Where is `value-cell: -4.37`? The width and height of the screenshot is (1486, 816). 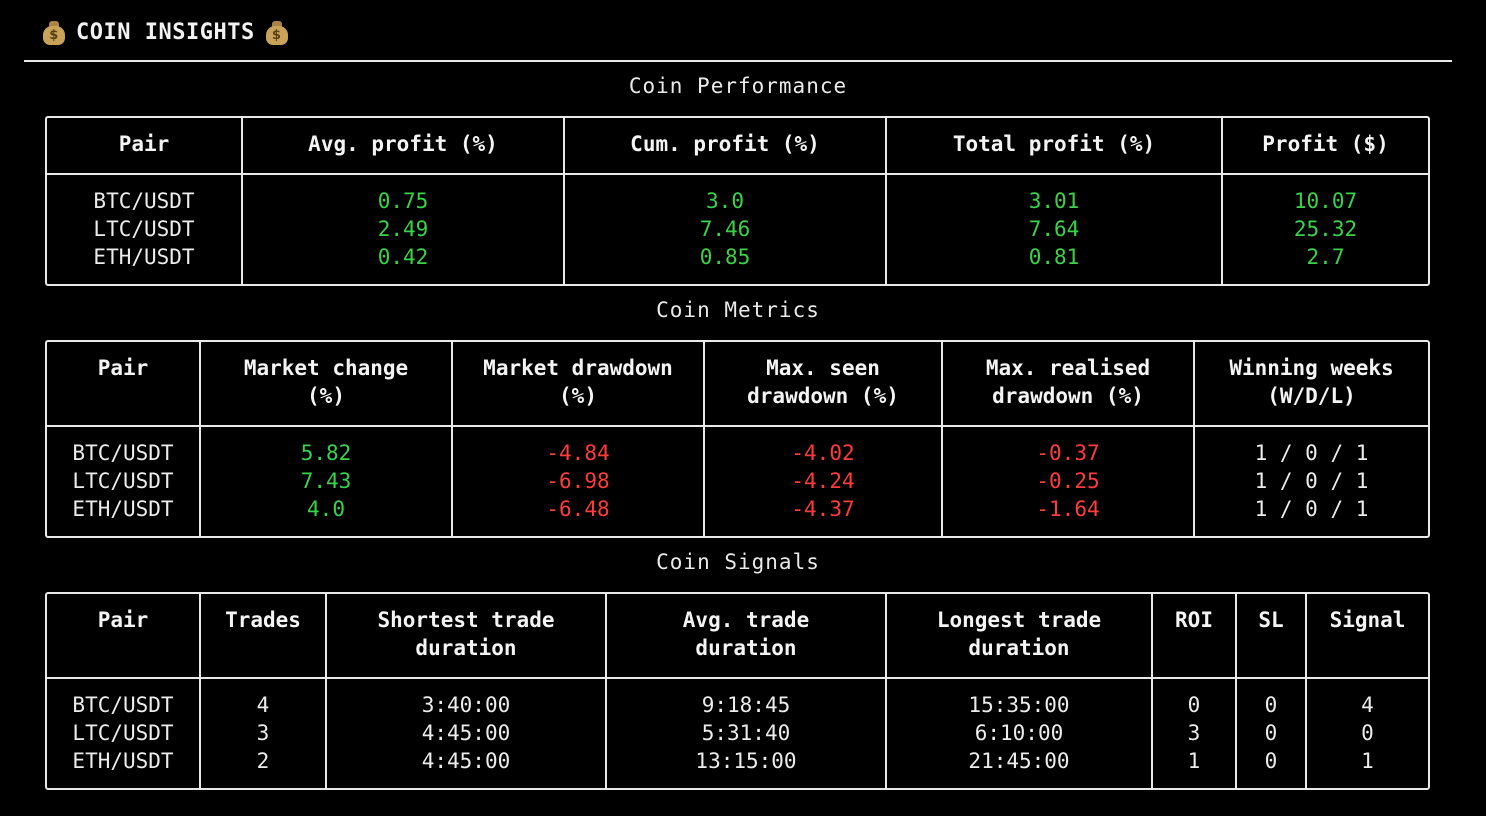
value-cell: -4.37 is located at coordinates (823, 515).